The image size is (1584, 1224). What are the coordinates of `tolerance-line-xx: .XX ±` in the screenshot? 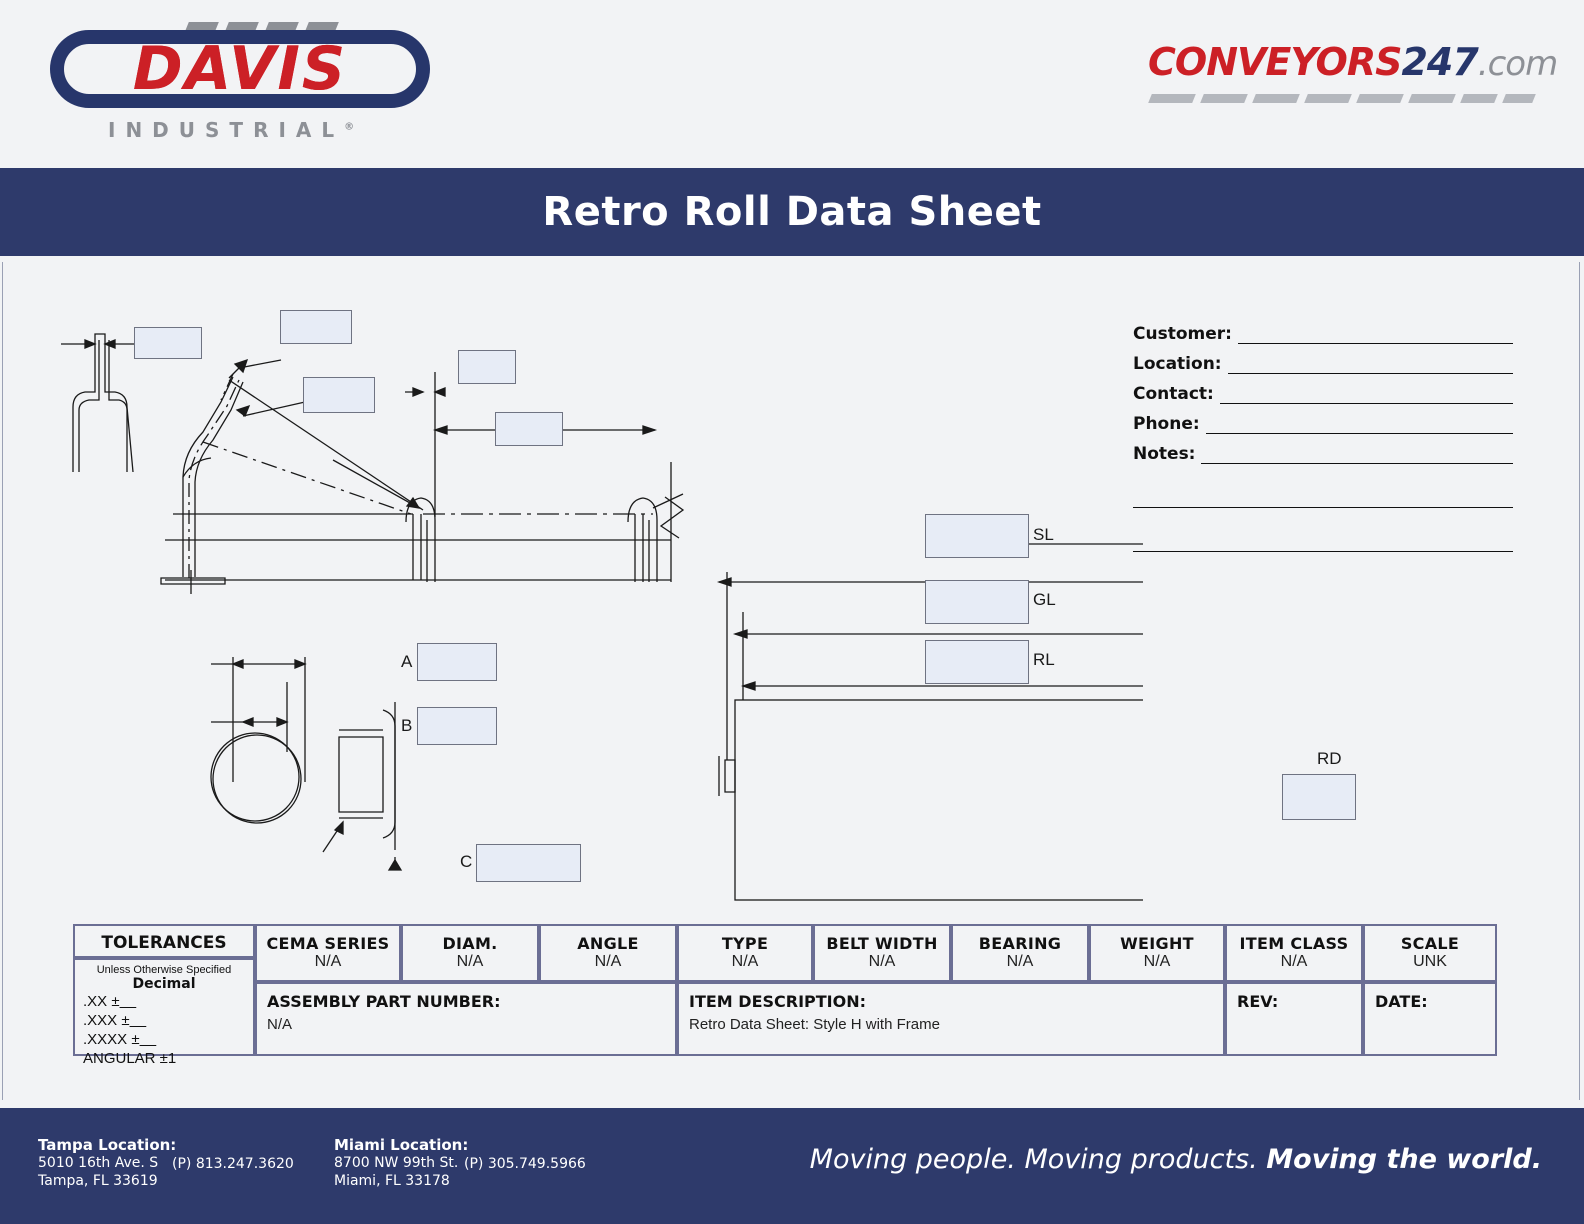 It's located at (164, 1001).